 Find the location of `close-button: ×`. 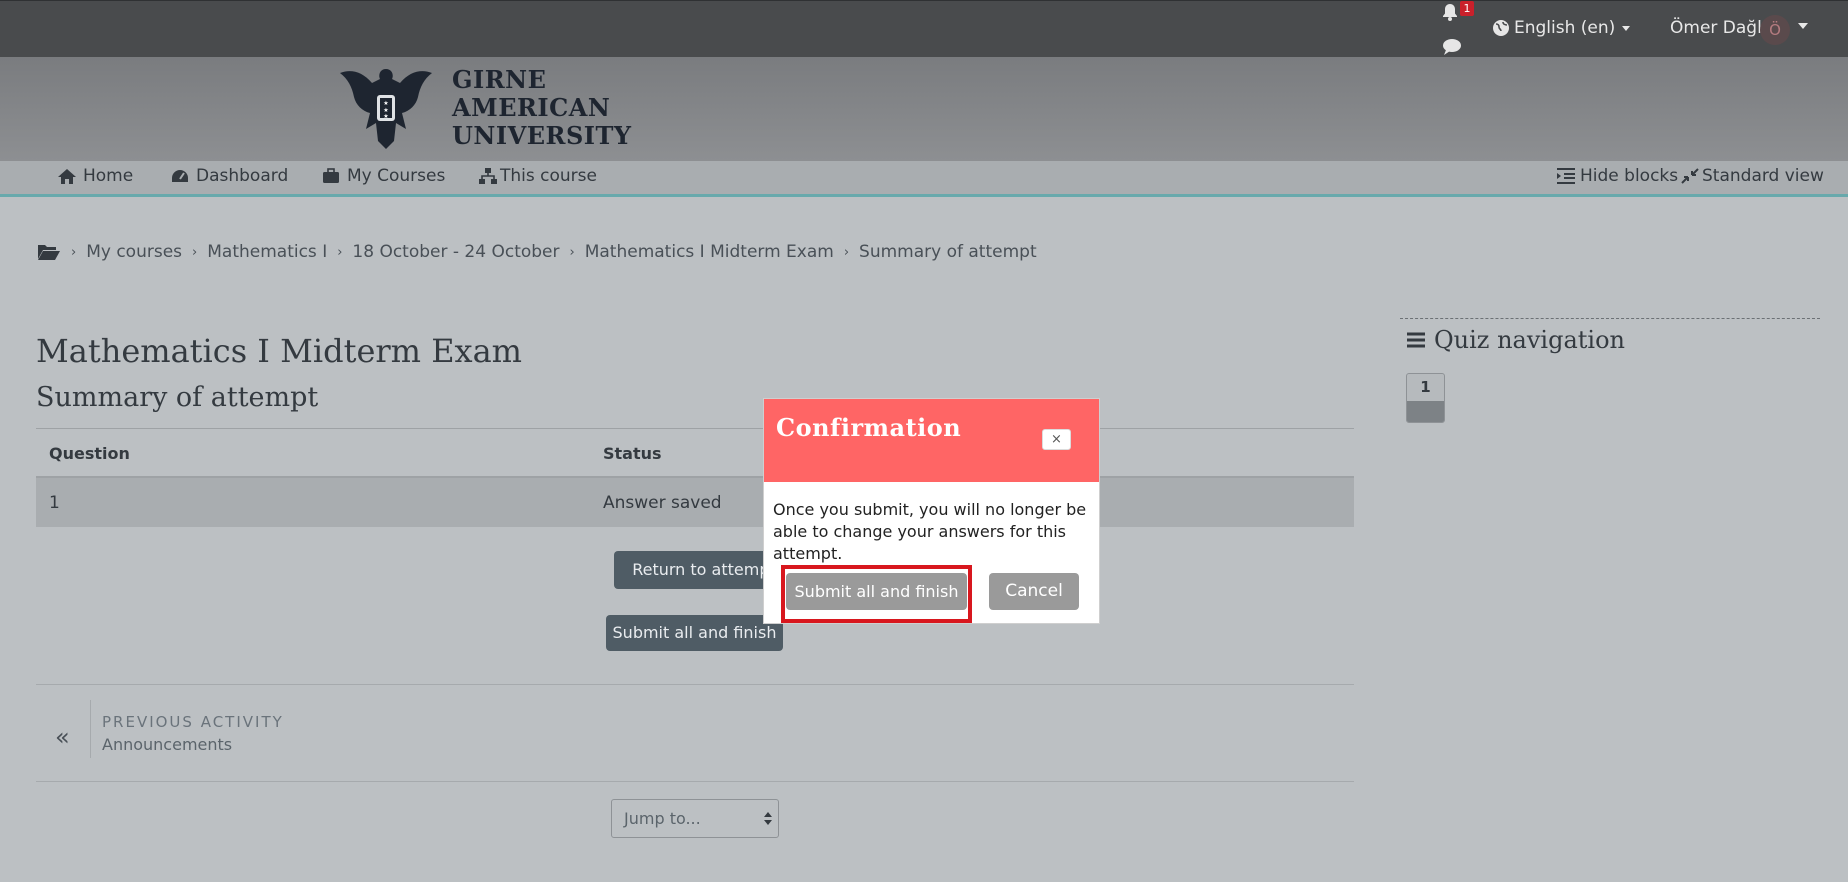

close-button: × is located at coordinates (1056, 439).